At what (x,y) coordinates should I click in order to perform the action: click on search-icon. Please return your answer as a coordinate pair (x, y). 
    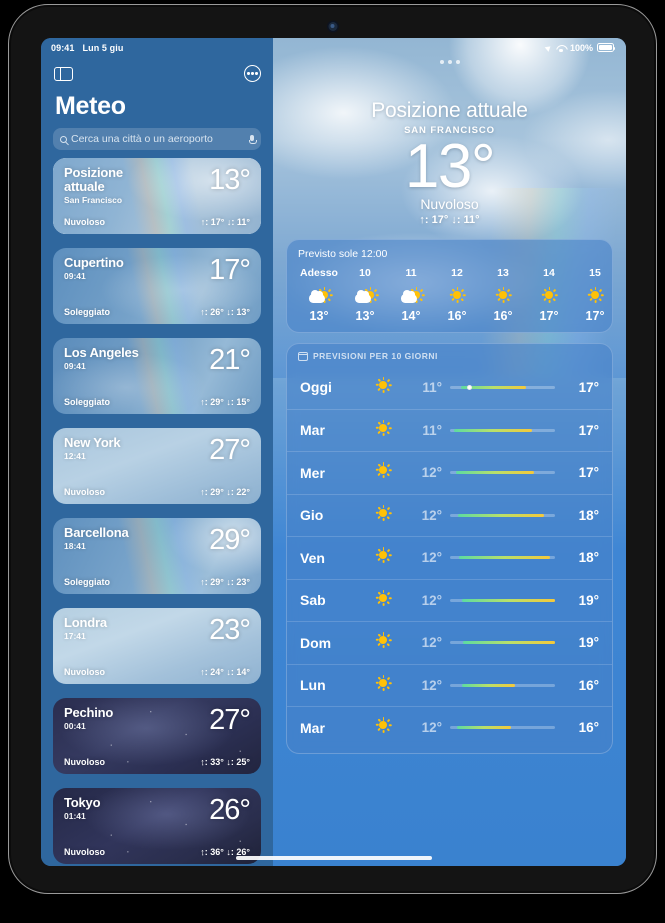
    Looking at the image, I should click on (63, 139).